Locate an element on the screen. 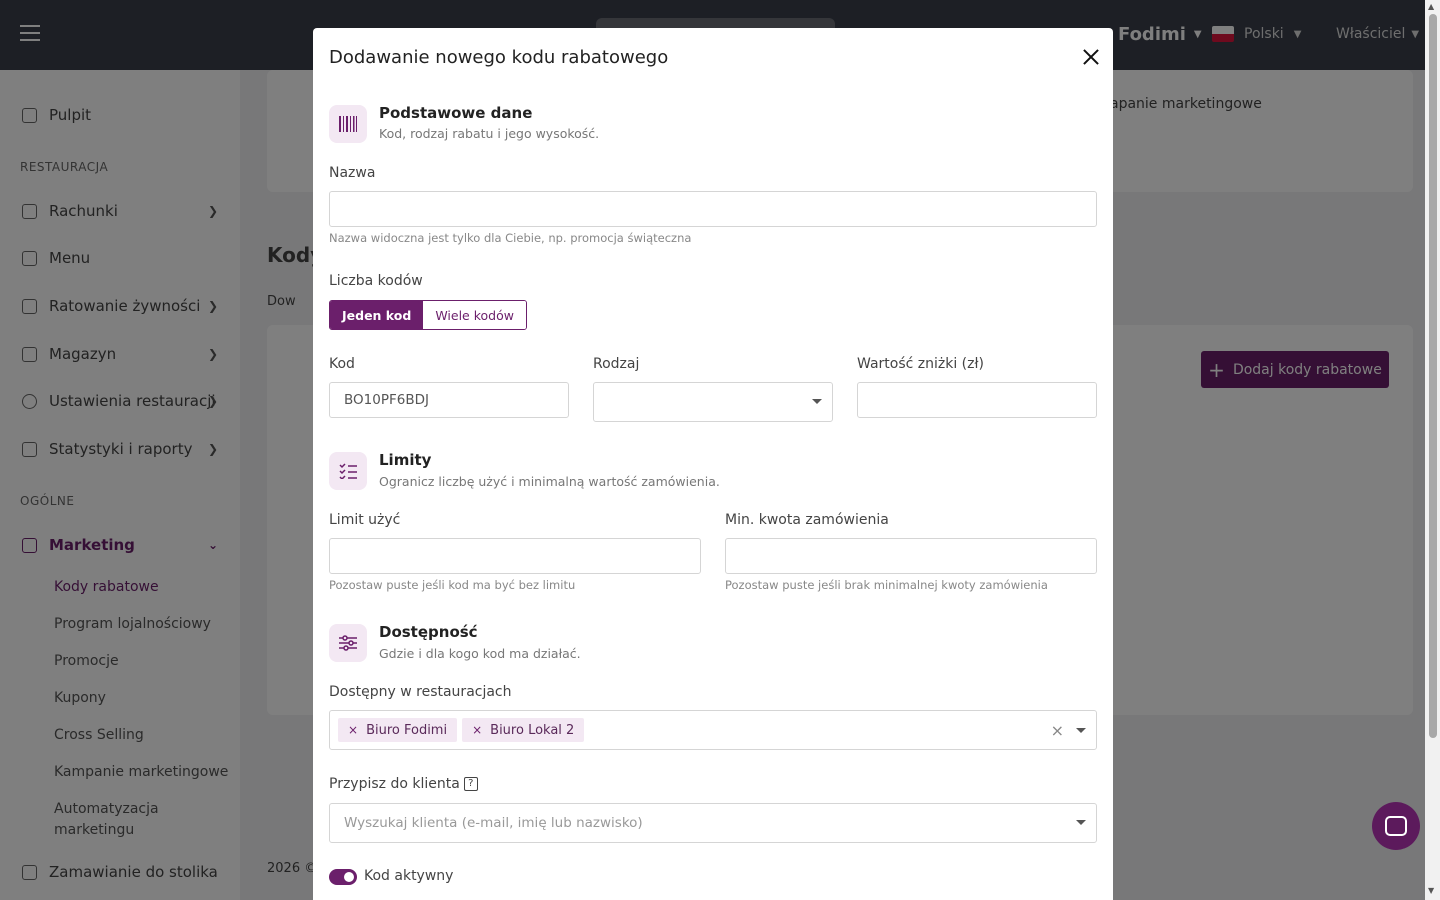 This screenshot has height=900, width=1440. assign-client-text: Przypisz do klienta is located at coordinates (394, 784).